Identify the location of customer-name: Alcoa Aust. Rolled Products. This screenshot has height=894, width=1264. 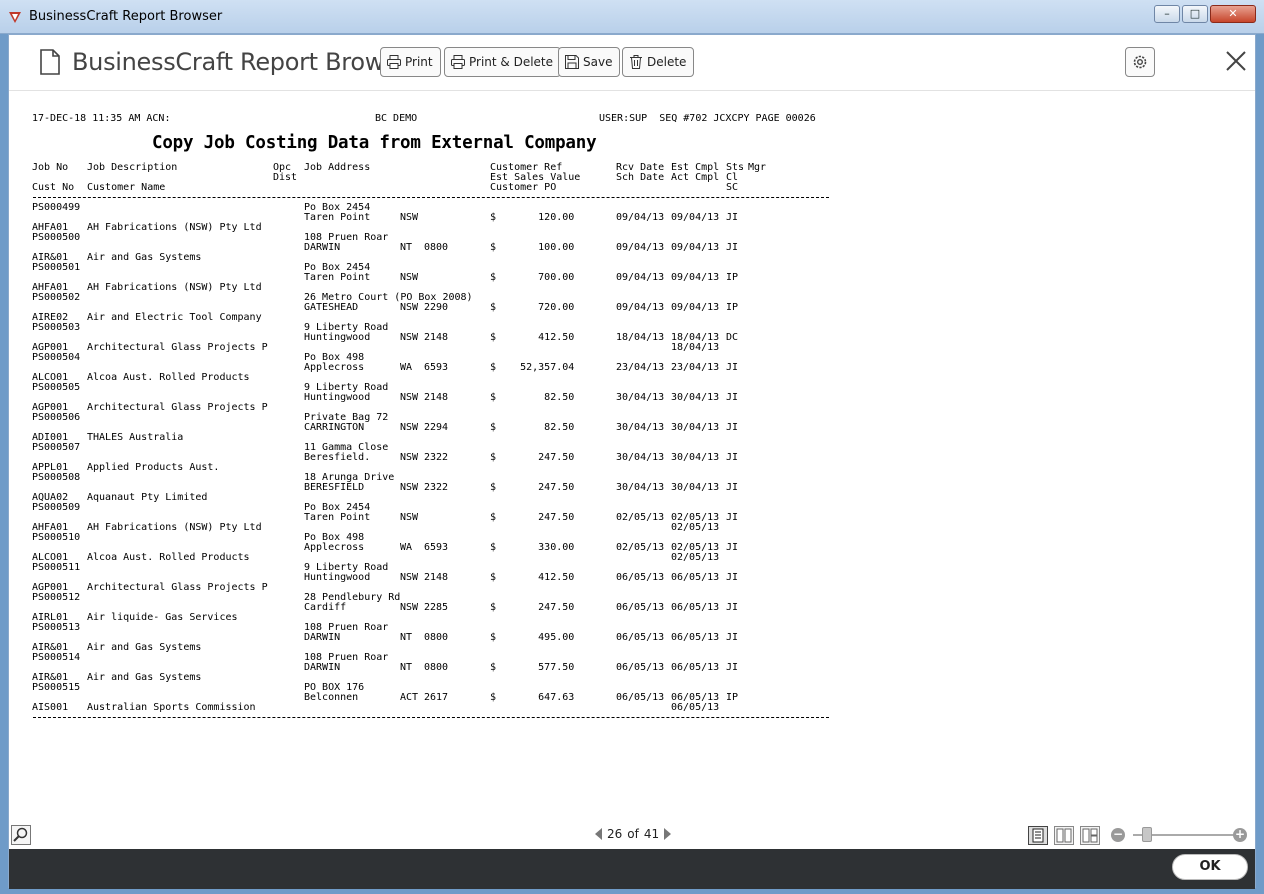
(168, 377).